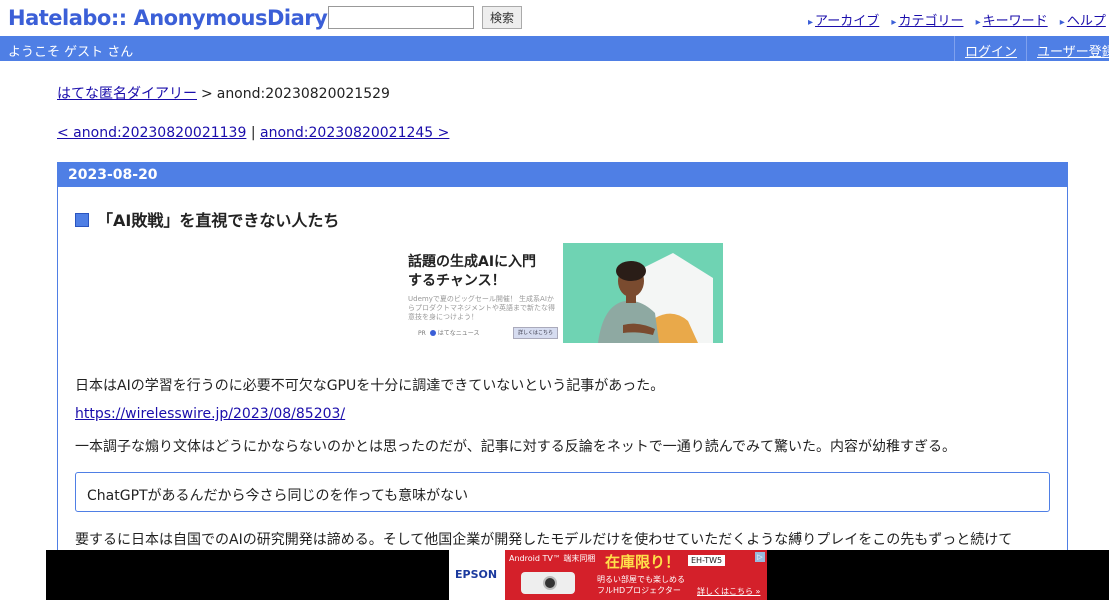  What do you see at coordinates (401, 17) in the screenshot?
I see `search-input` at bounding box center [401, 17].